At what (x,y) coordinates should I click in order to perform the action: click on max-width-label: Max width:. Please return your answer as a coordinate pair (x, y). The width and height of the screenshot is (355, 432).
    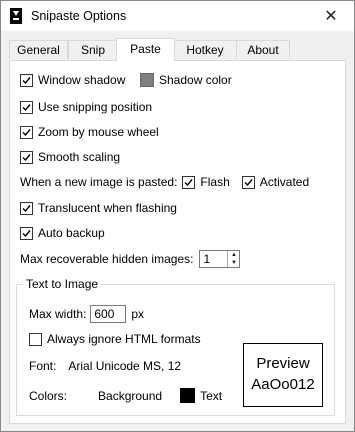
    Looking at the image, I should click on (58, 314).